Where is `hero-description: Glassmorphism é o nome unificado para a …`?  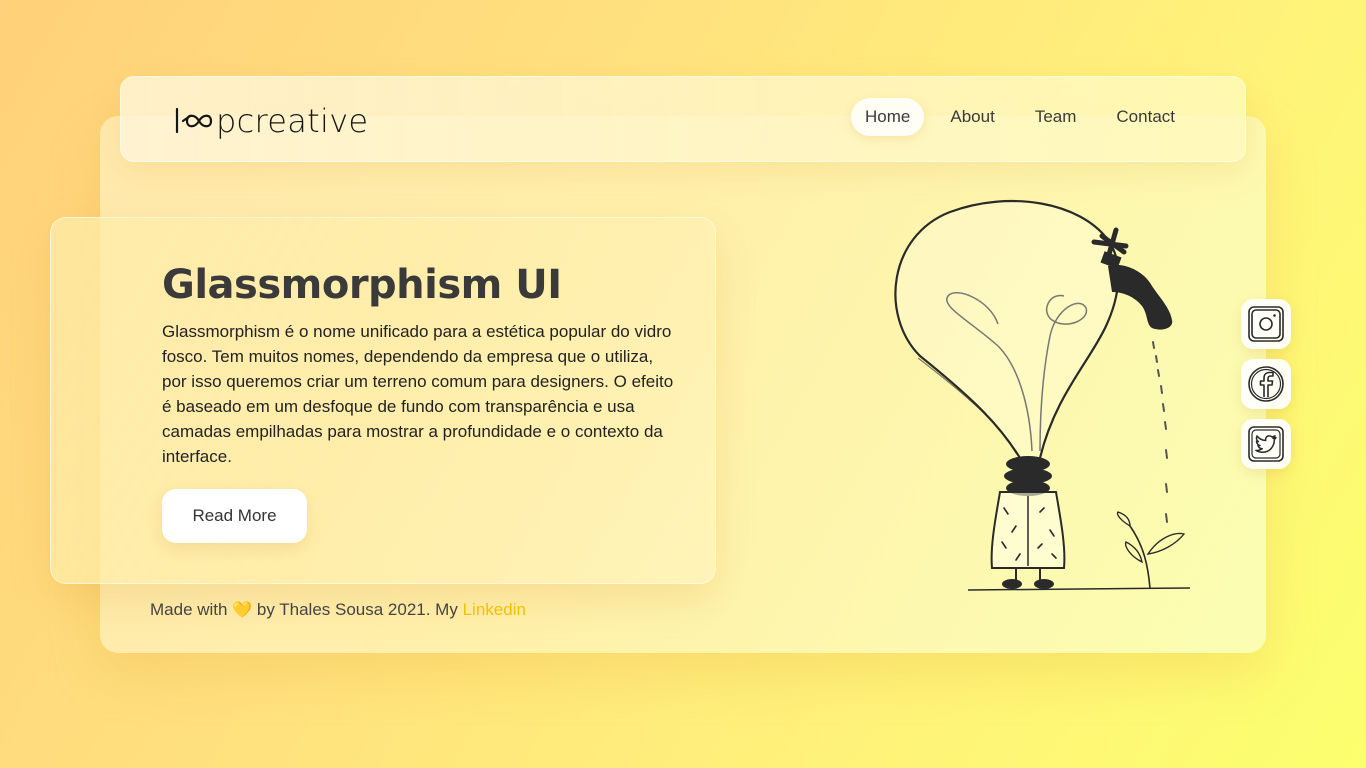 hero-description: Glassmorphism é o nome unificado para a … is located at coordinates (418, 394).